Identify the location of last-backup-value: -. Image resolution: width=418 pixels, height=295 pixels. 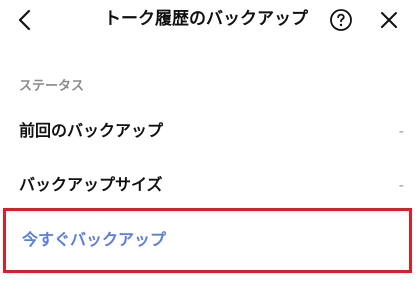
(401, 131).